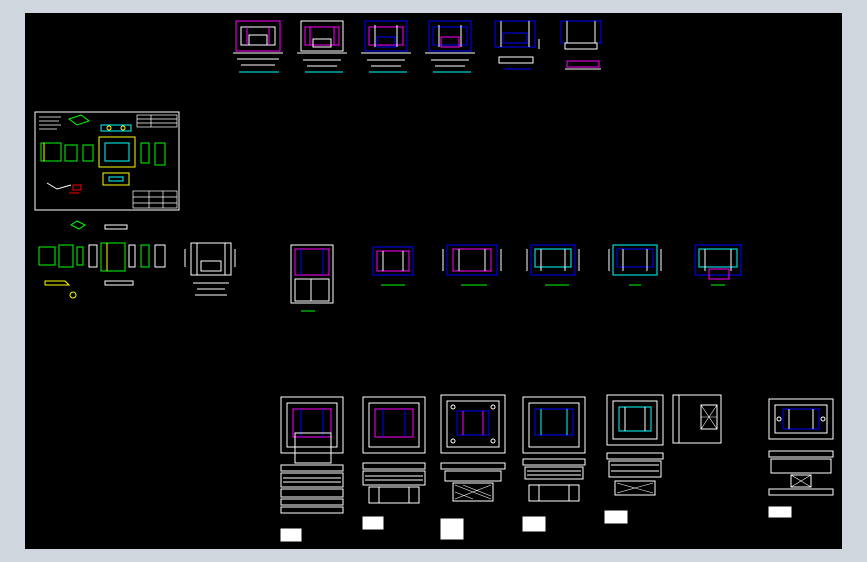 The height and width of the screenshot is (562, 867). I want to click on part-details, so click(102, 259).